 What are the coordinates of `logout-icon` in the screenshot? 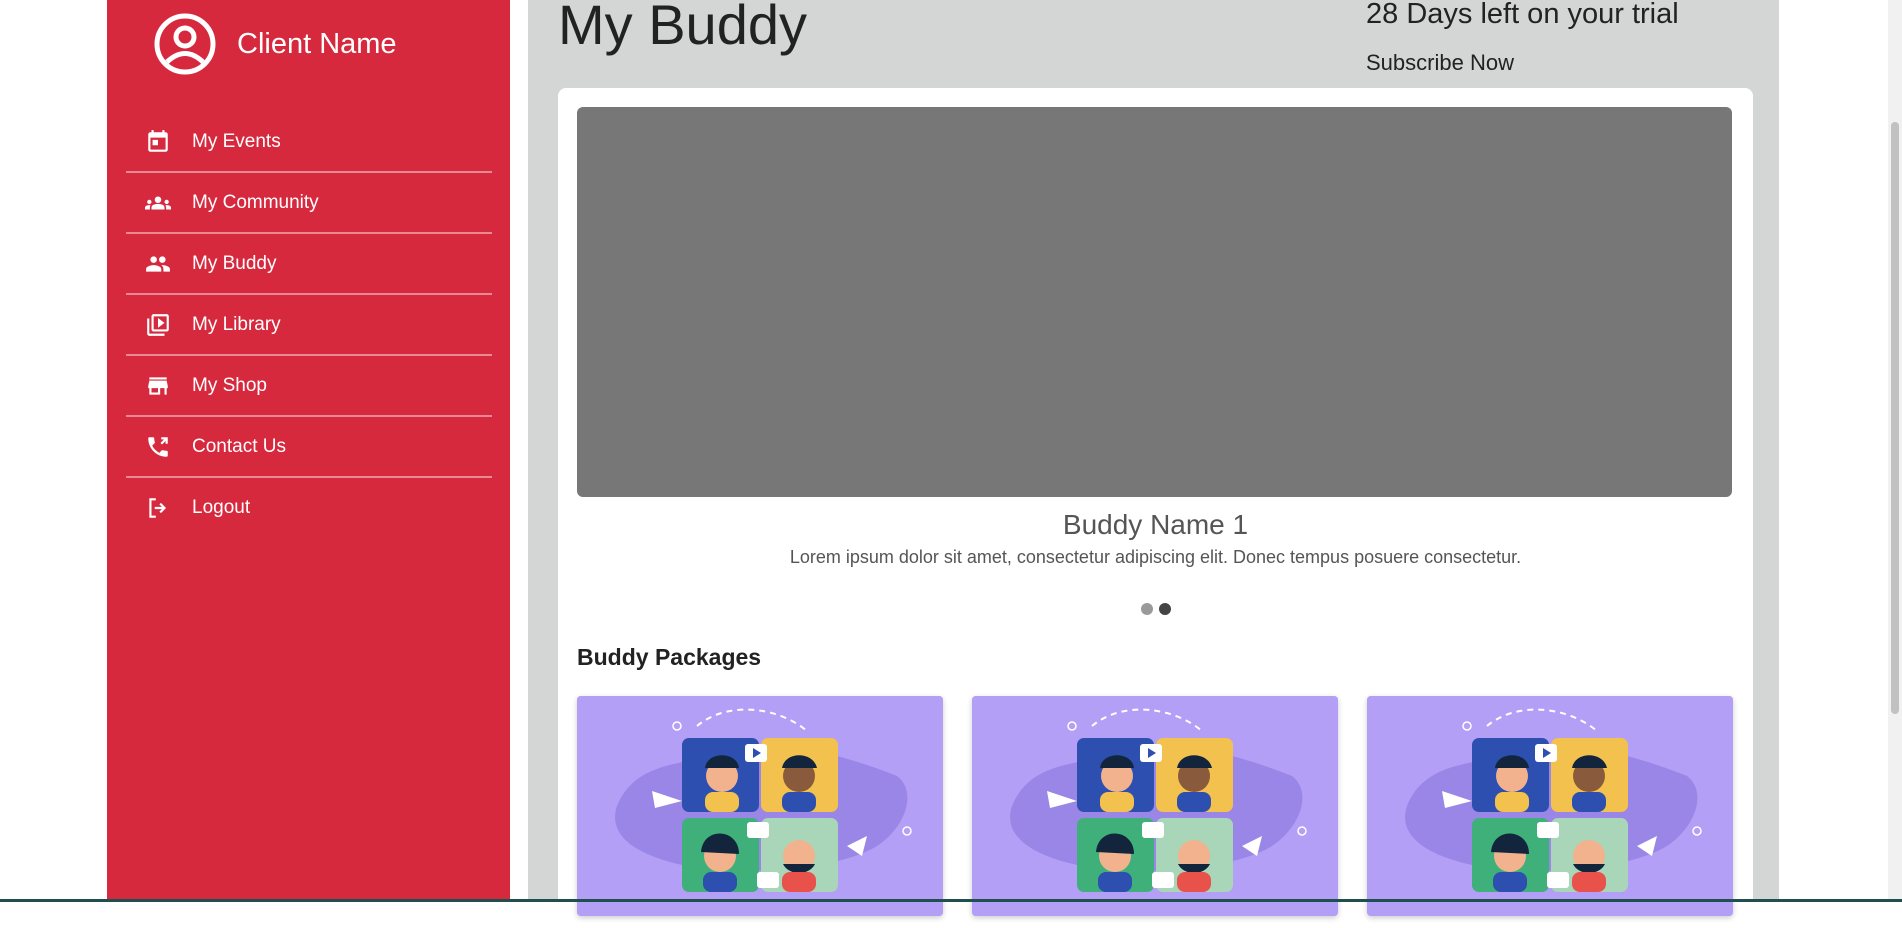 It's located at (158, 508).